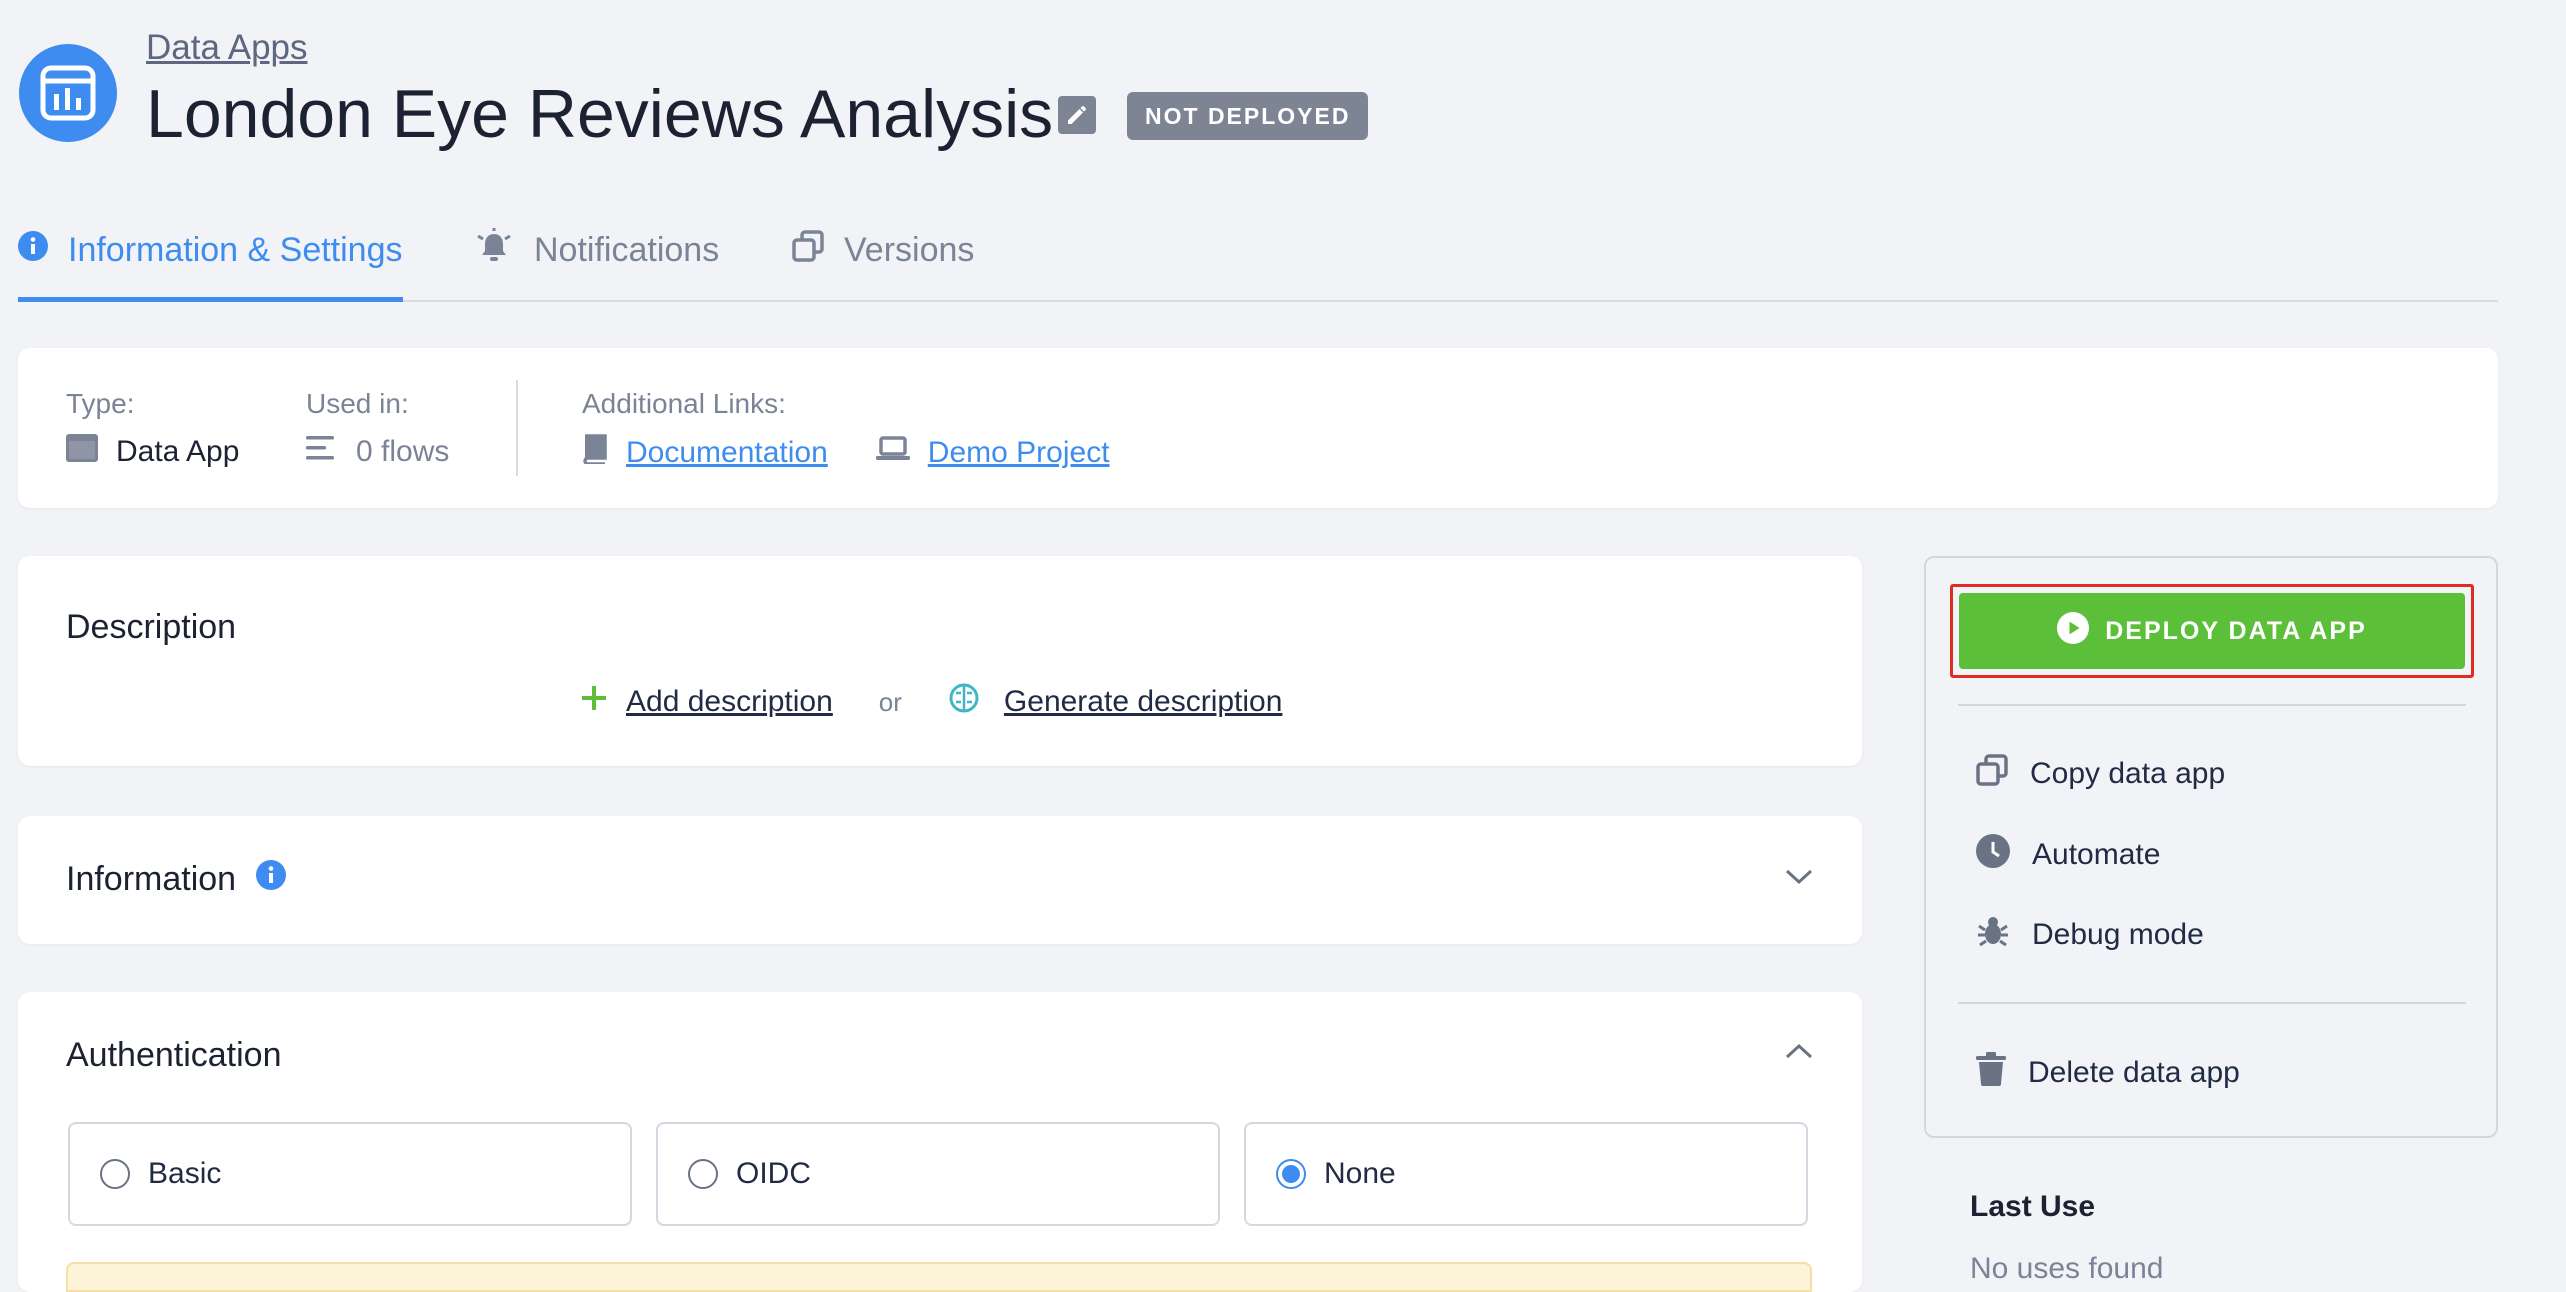 The height and width of the screenshot is (1292, 2566). Describe the element at coordinates (846, 453) in the screenshot. I see `additional-links: Documentation Demo Project` at that location.